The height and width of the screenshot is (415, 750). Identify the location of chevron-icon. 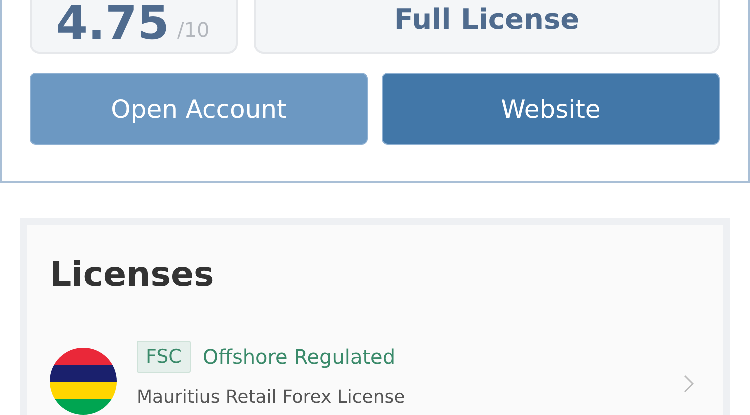
(689, 384).